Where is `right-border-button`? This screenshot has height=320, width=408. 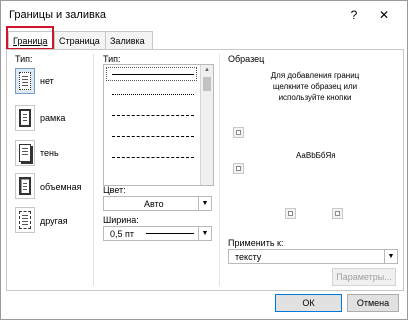
right-border-button is located at coordinates (337, 213).